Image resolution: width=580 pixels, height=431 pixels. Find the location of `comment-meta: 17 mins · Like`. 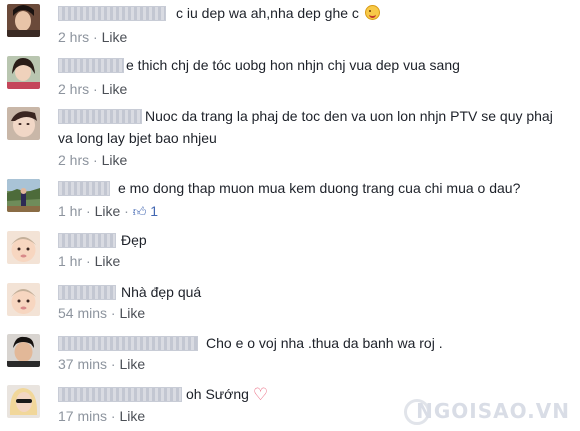

comment-meta: 17 mins · Like is located at coordinates (102, 416).